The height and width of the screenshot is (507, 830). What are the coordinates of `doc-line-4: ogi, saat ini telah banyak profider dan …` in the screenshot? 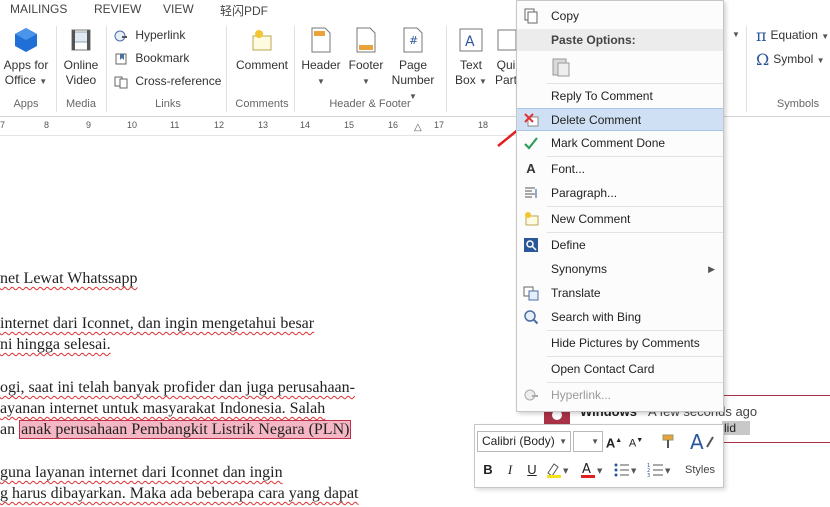 It's located at (177, 387).